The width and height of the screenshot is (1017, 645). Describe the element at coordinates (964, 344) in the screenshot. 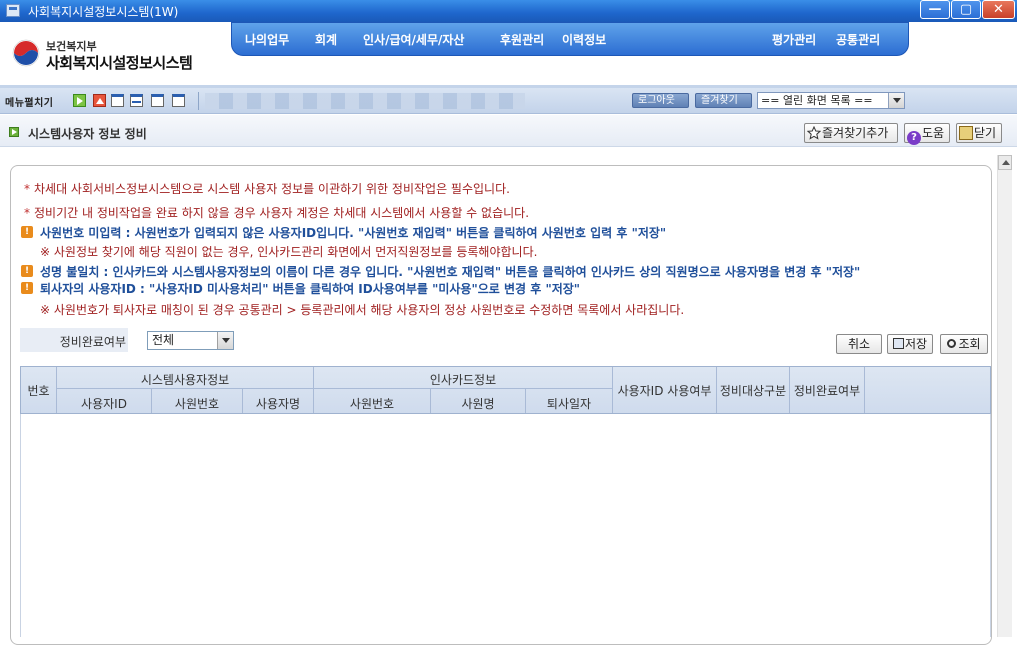

I see `search-button: 조회` at that location.